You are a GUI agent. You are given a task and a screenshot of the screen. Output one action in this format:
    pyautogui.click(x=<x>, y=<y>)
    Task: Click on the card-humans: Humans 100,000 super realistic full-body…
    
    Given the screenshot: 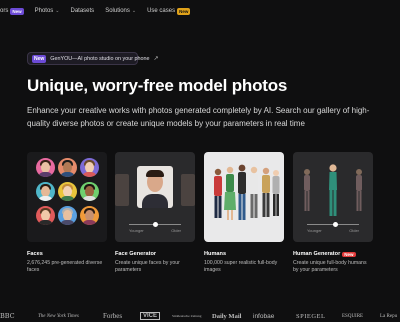 What is the action you would take?
    pyautogui.click(x=244, y=213)
    